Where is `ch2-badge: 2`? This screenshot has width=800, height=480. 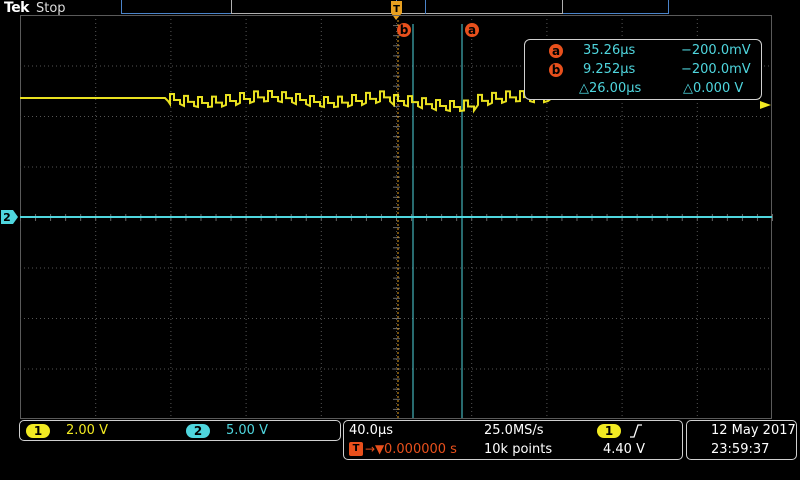 ch2-badge: 2 is located at coordinates (198, 431).